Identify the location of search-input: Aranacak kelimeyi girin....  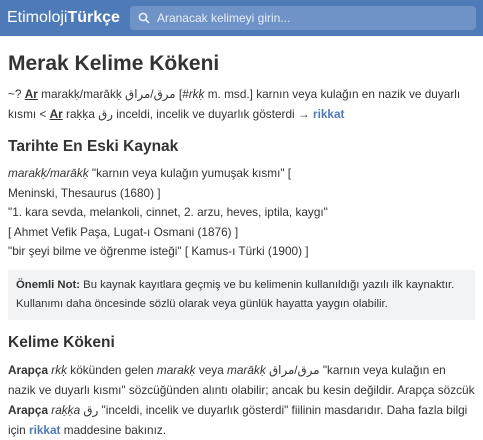
(302, 18).